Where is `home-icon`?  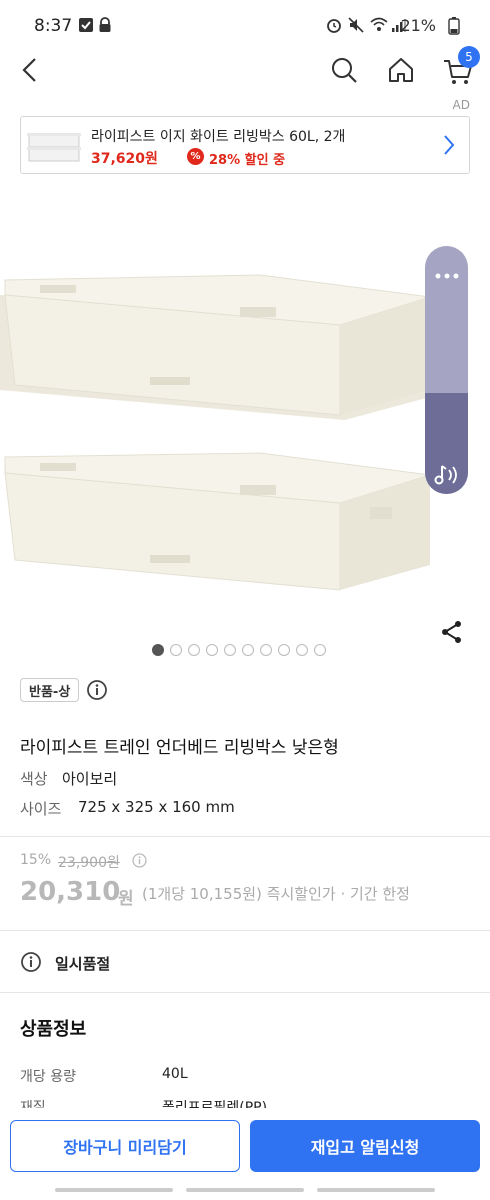 home-icon is located at coordinates (401, 70).